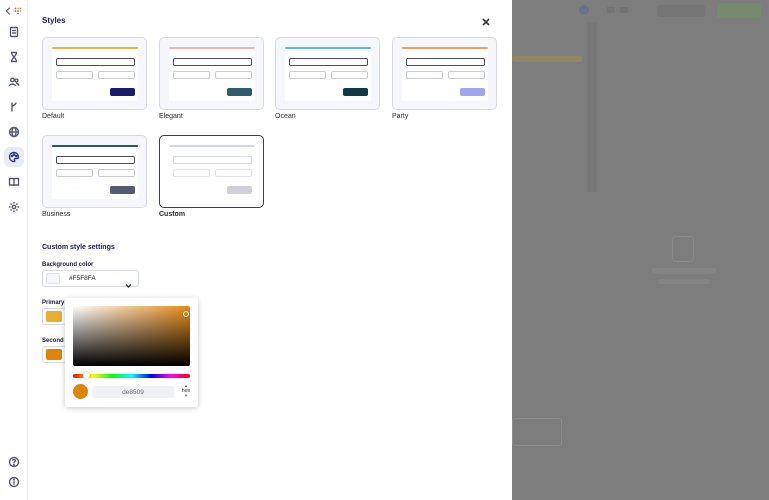 The width and height of the screenshot is (769, 500). Describe the element at coordinates (131, 336) in the screenshot. I see `saturation-area` at that location.